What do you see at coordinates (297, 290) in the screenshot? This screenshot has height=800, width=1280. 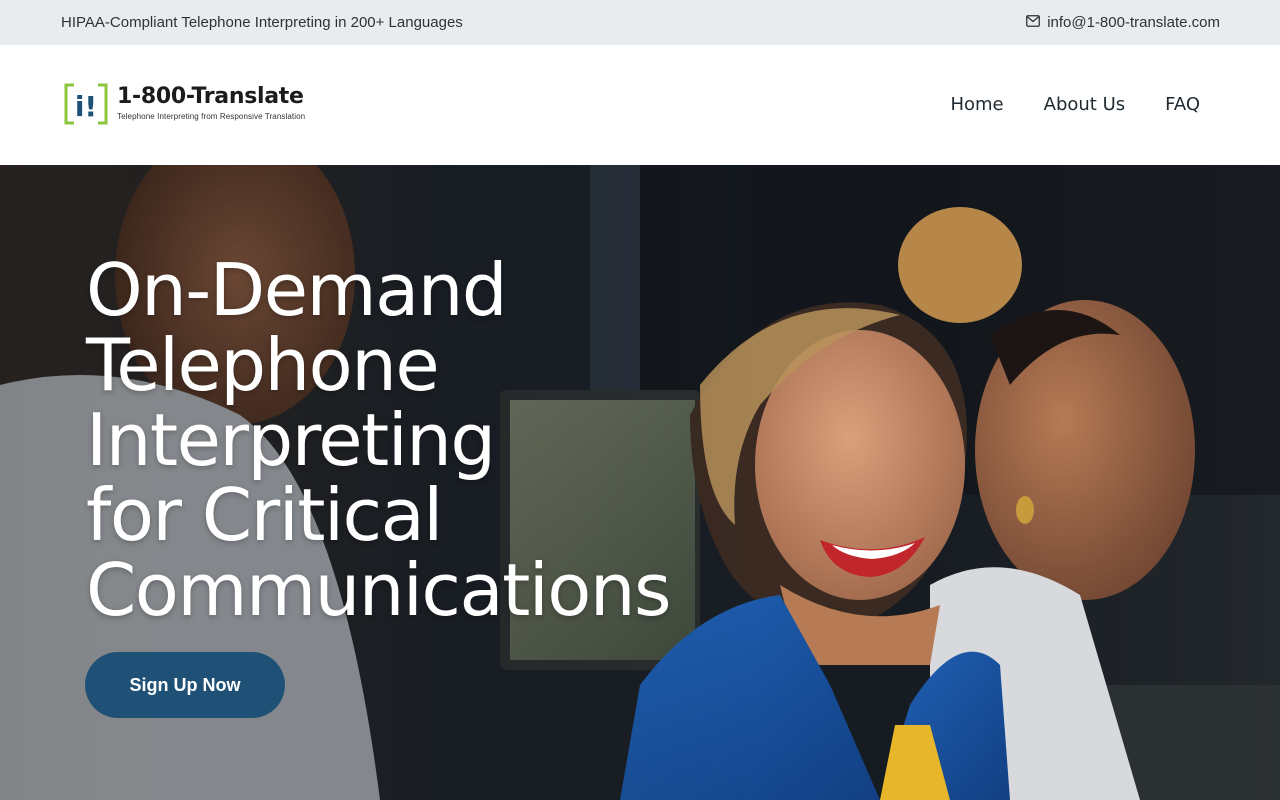 I see `hero-title-line: On-Demand` at bounding box center [297, 290].